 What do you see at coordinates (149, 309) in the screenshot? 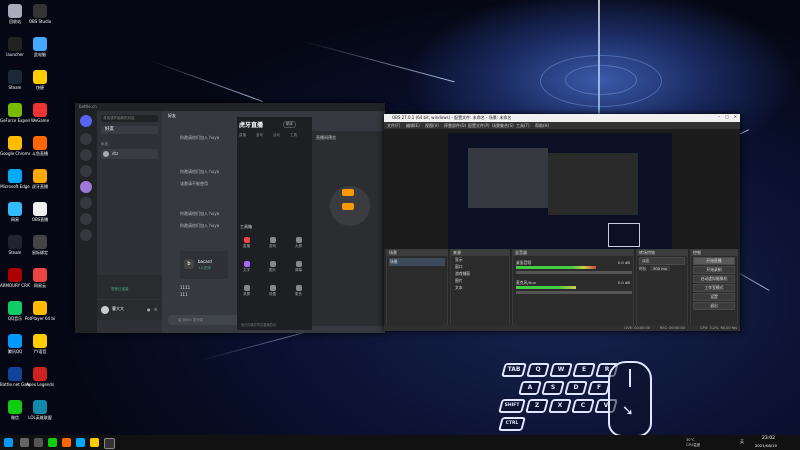
I see `mic-icon: ●` at bounding box center [149, 309].